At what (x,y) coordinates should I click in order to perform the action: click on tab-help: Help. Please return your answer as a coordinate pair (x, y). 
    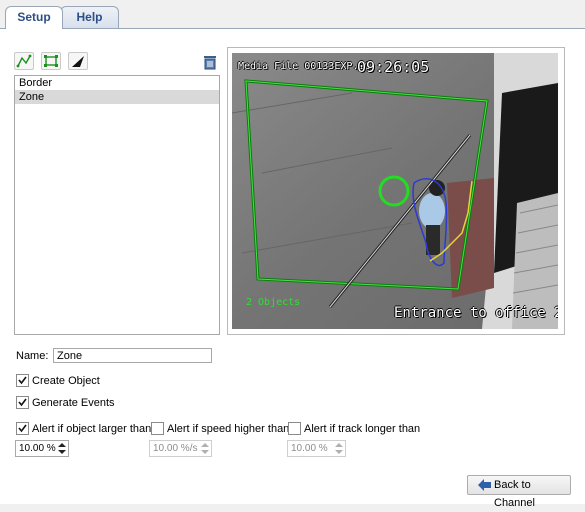
    Looking at the image, I should click on (89, 17).